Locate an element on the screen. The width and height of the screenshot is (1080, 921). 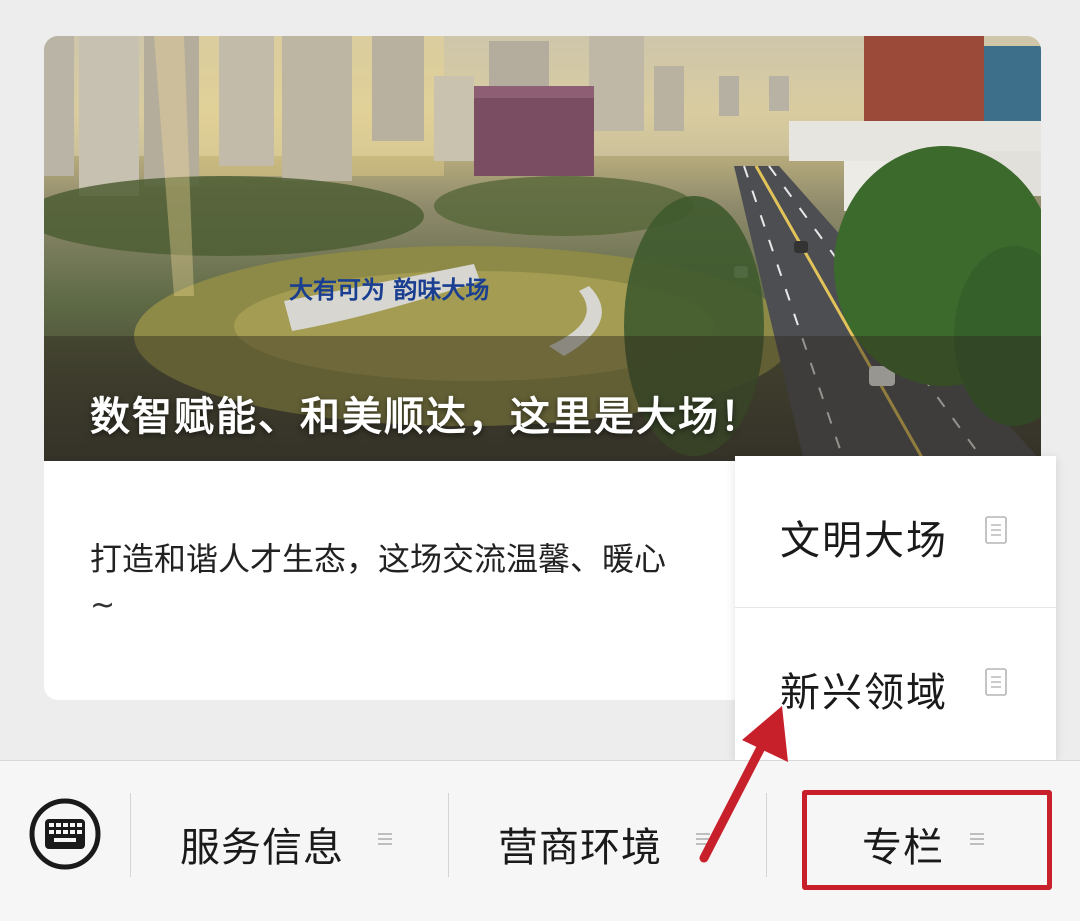
article-summary: 打造和谐人才生态，这场交流温馨、暖心 is located at coordinates (378, 559).